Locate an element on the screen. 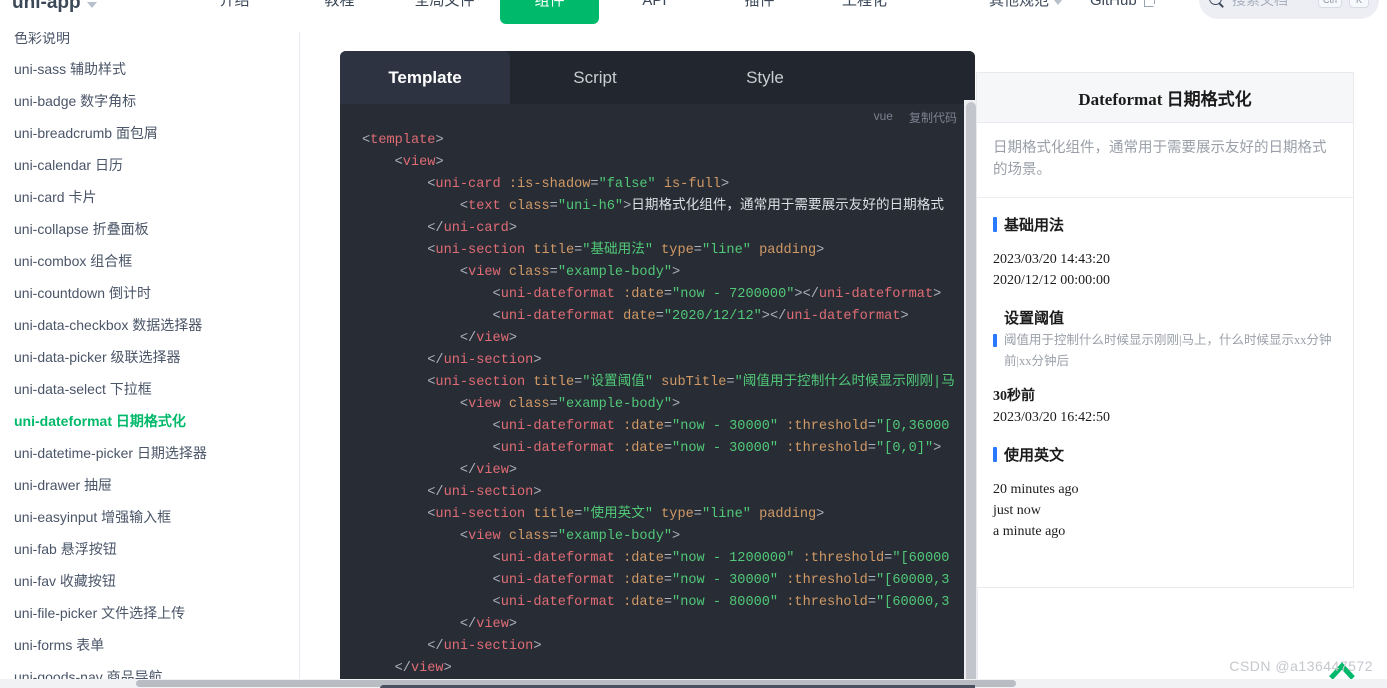 Image resolution: width=1387 pixels, height=688 pixels. nav-menu-other-specs: 其他规范 is located at coordinates (1025, 12).